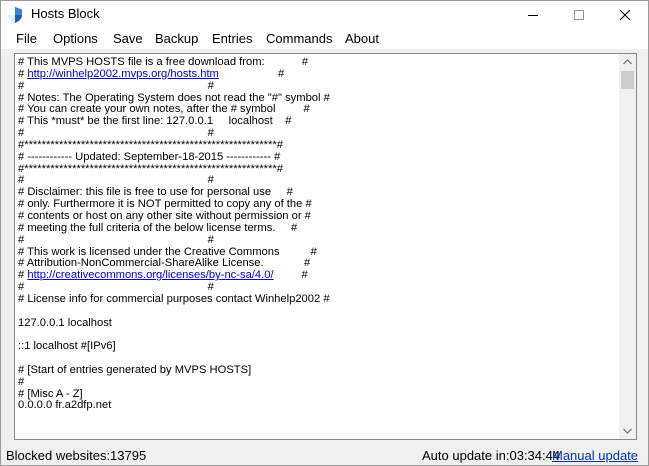  I want to click on text-line: 127.0.0.1 localhost, so click(318, 324).